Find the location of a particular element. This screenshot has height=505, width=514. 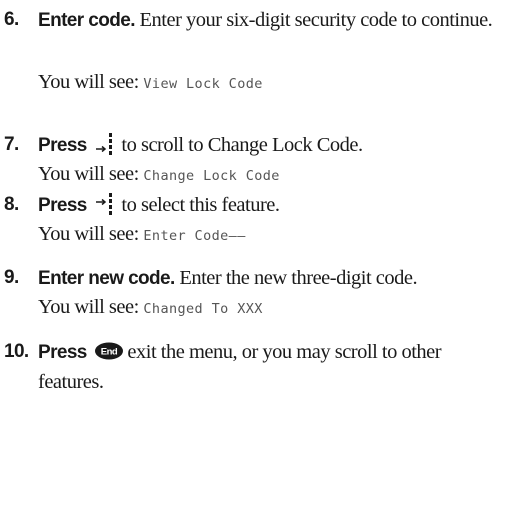

screen-text: Change Lock Code is located at coordinates (211, 176).